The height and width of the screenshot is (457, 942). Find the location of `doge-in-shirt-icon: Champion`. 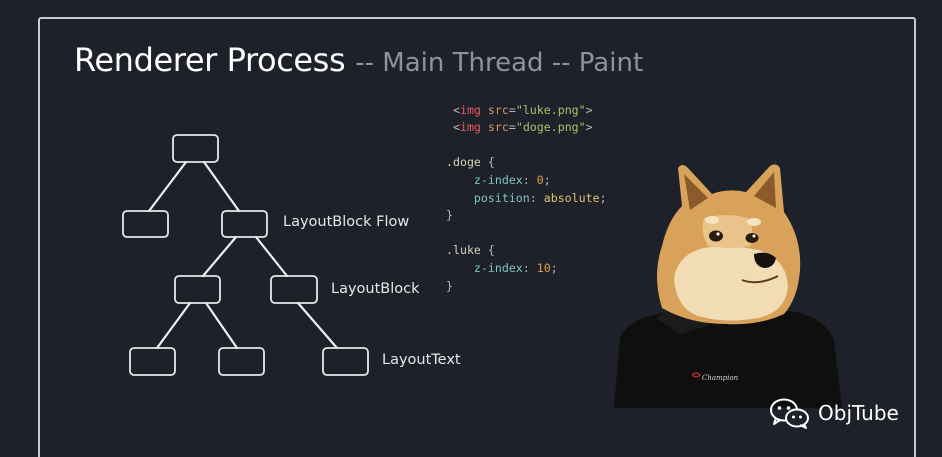

doge-in-shirt-icon: Champion is located at coordinates (728, 286).